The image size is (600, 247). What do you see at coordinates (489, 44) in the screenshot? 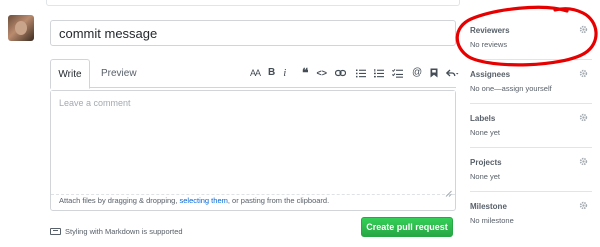
I see `reviewers-value: No reviews` at bounding box center [489, 44].